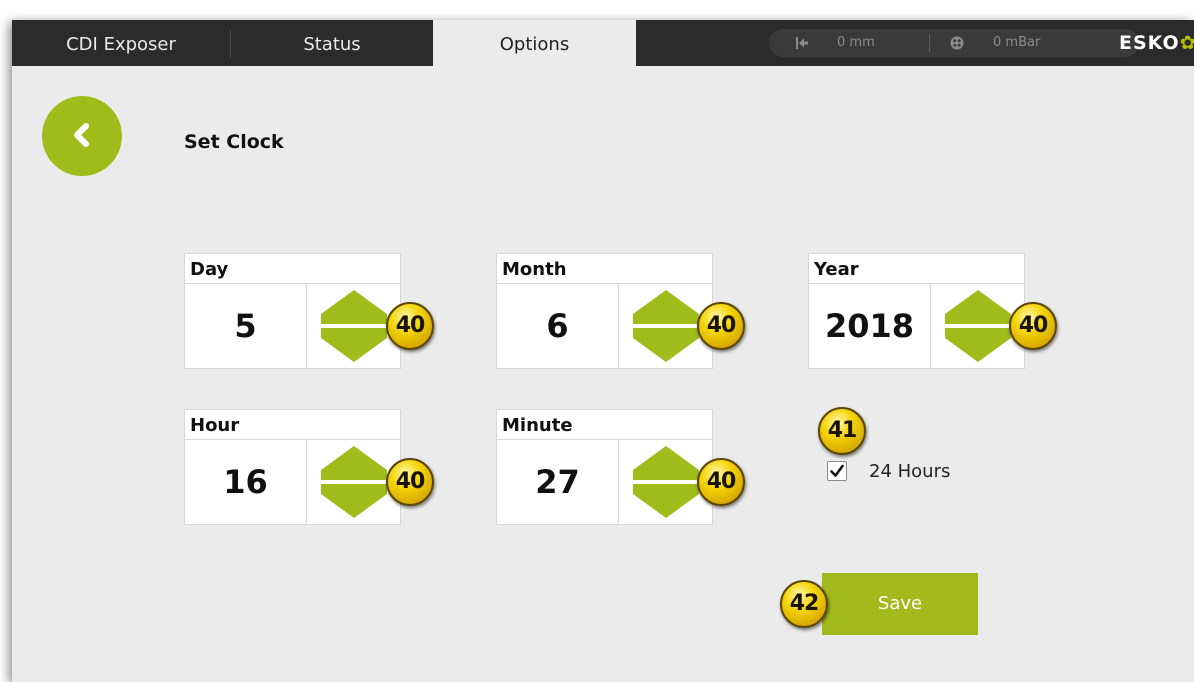  Describe the element at coordinates (1017, 42) in the screenshot. I see `pressure-value: 0 mBar` at that location.